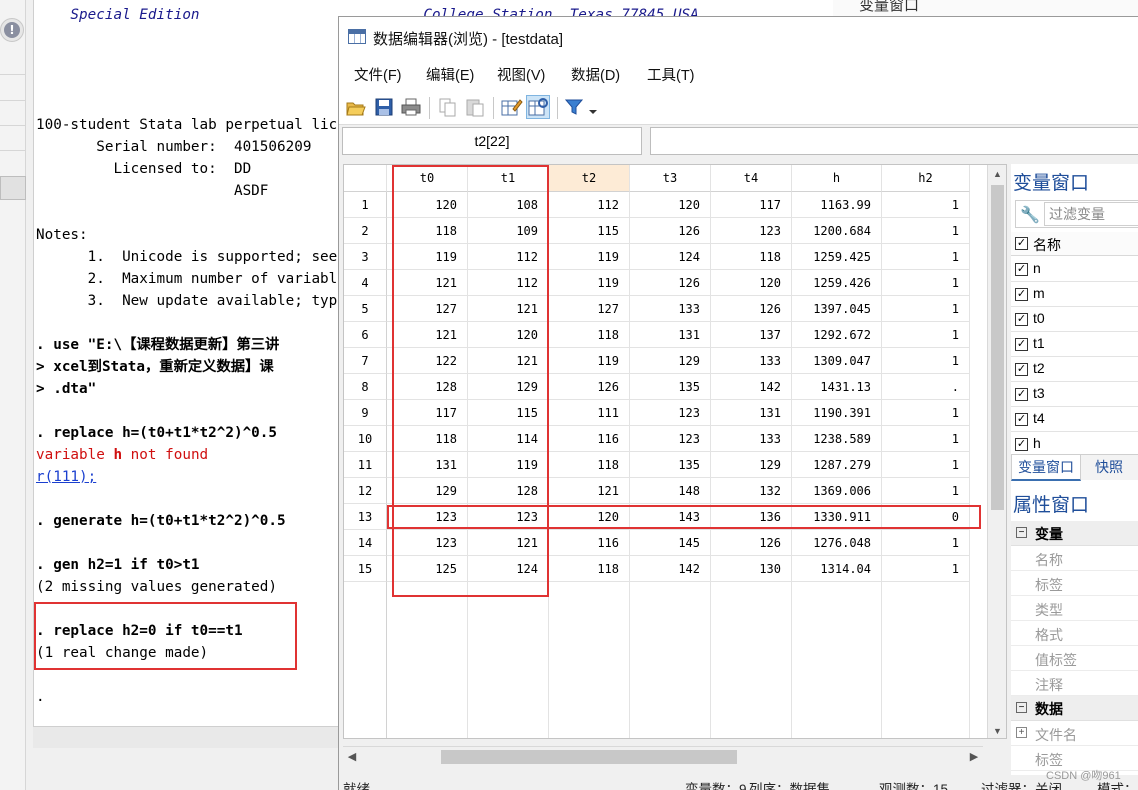  Describe the element at coordinates (997, 730) in the screenshot. I see `scroll-down-arrow-icon: ▼` at that location.